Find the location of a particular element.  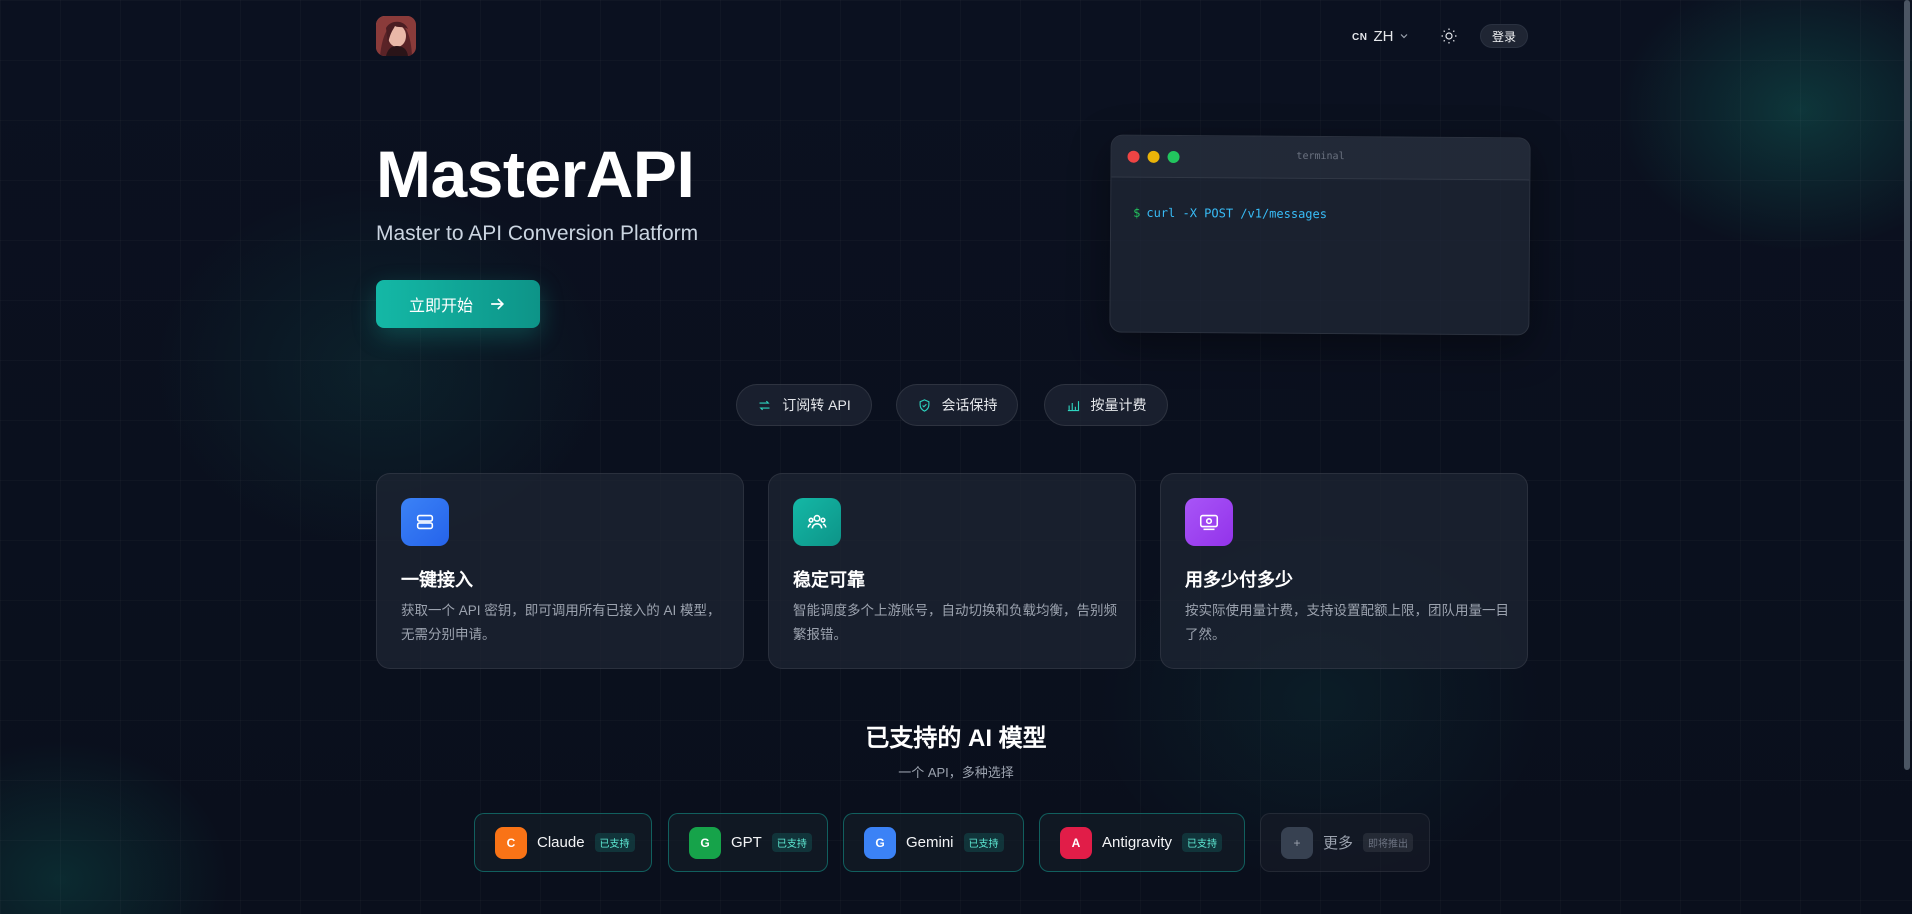

login-button: 登录 is located at coordinates (1504, 36).